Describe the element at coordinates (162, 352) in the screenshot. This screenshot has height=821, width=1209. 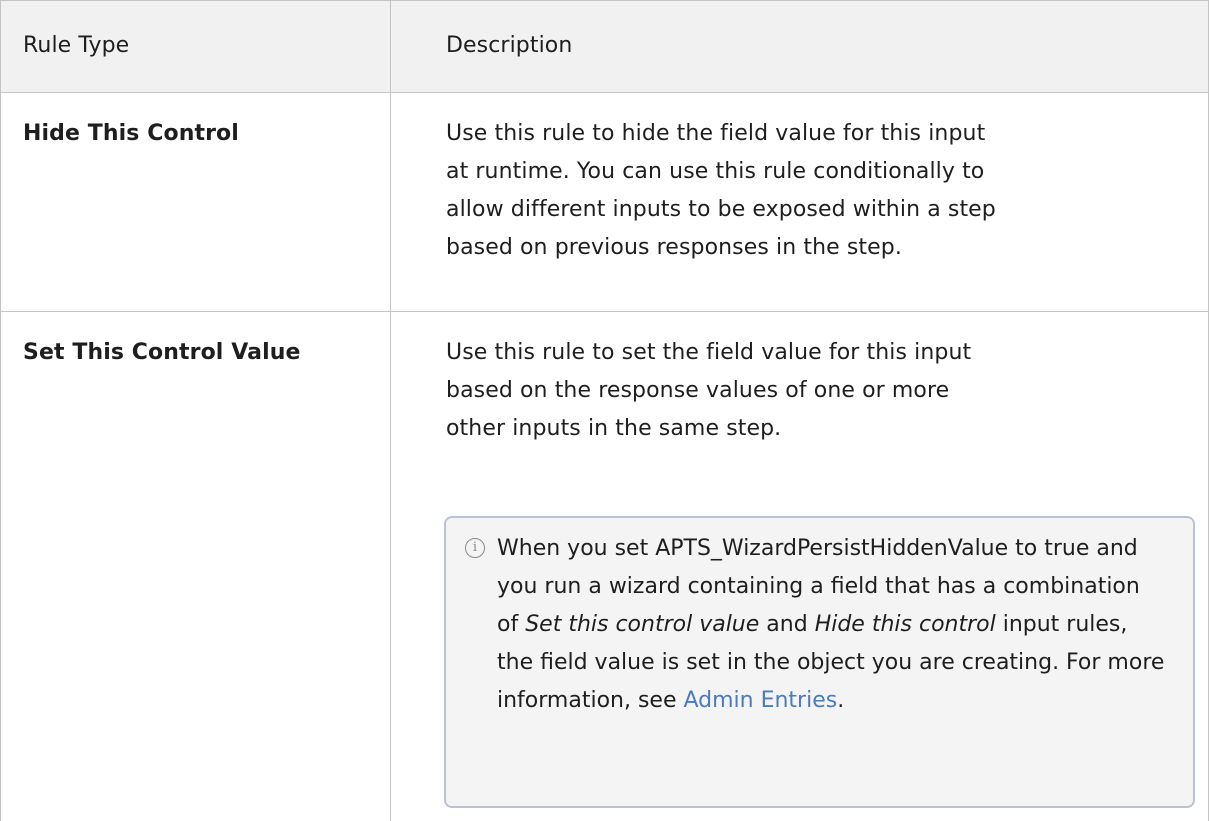
I see `rule-type-cell: Set This Control Value` at that location.